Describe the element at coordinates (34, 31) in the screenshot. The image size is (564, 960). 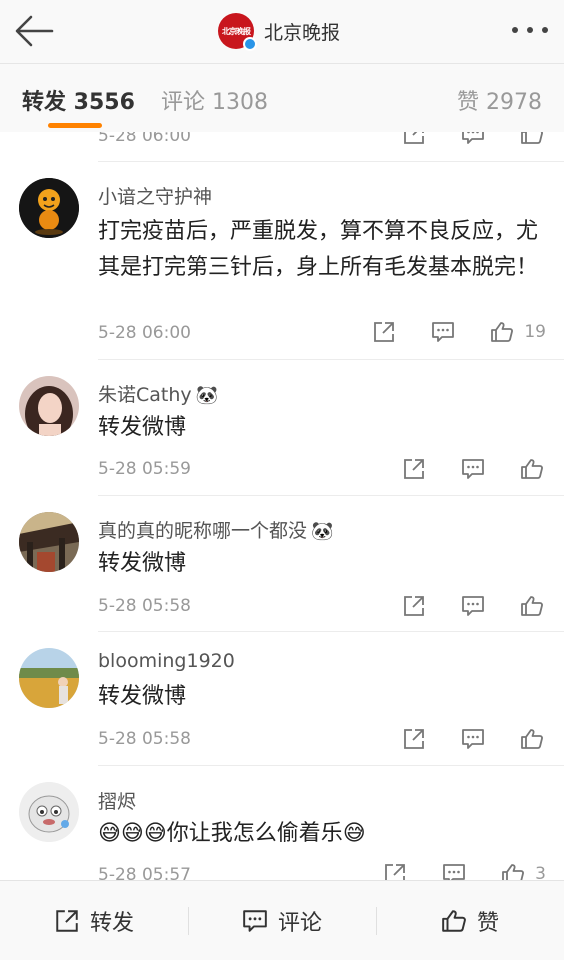
I see `back-arrow-icon` at that location.